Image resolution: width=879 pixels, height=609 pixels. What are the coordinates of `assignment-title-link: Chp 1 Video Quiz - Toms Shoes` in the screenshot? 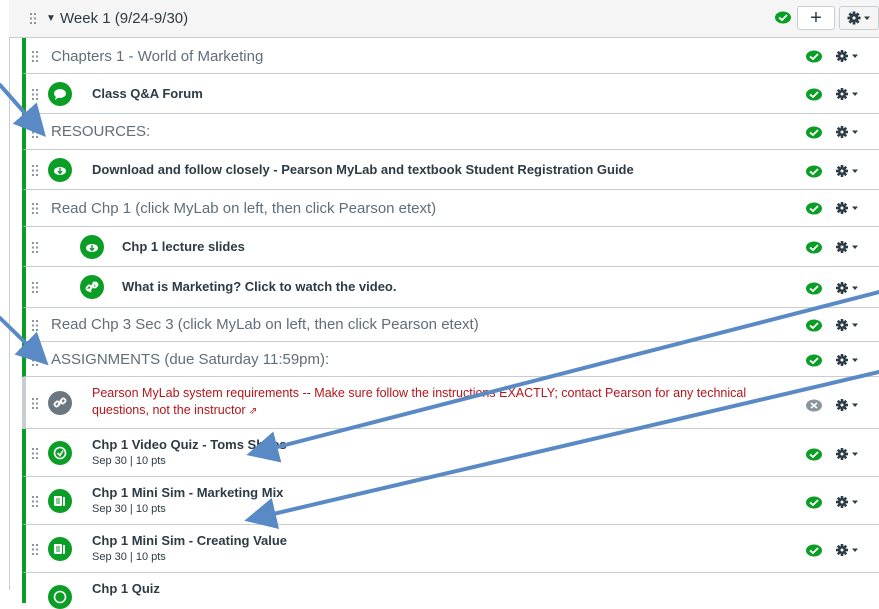 It's located at (189, 444).